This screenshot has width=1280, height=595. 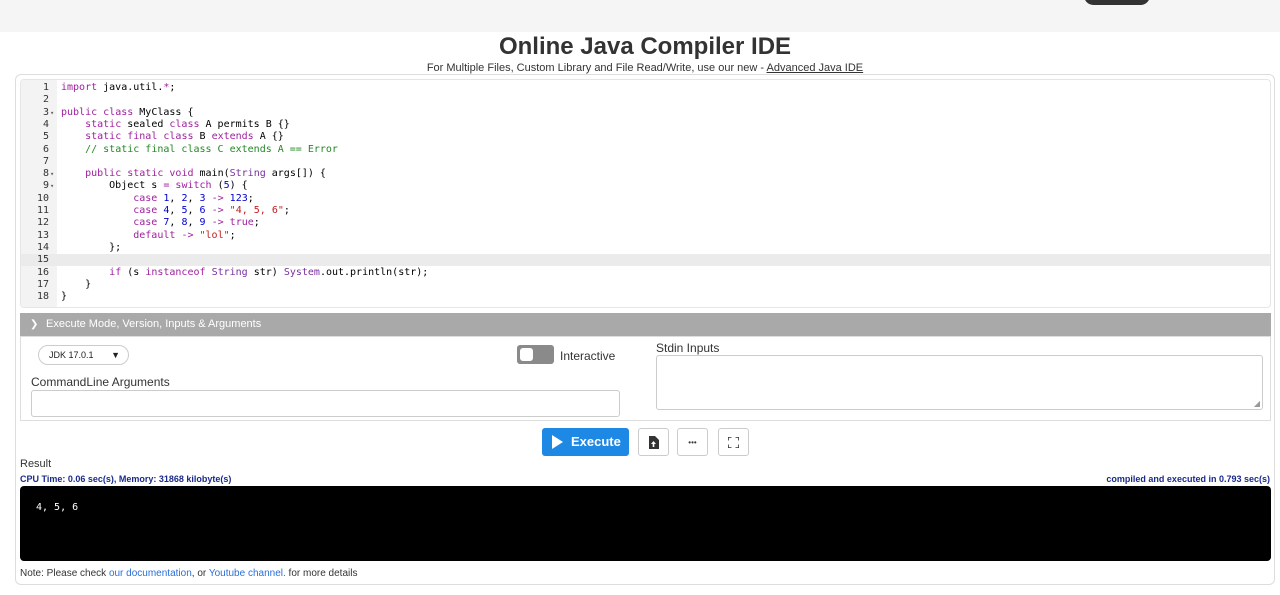 I want to click on code-line: 10 case 1, 2, 3 -> 123;, so click(x=645, y=198).